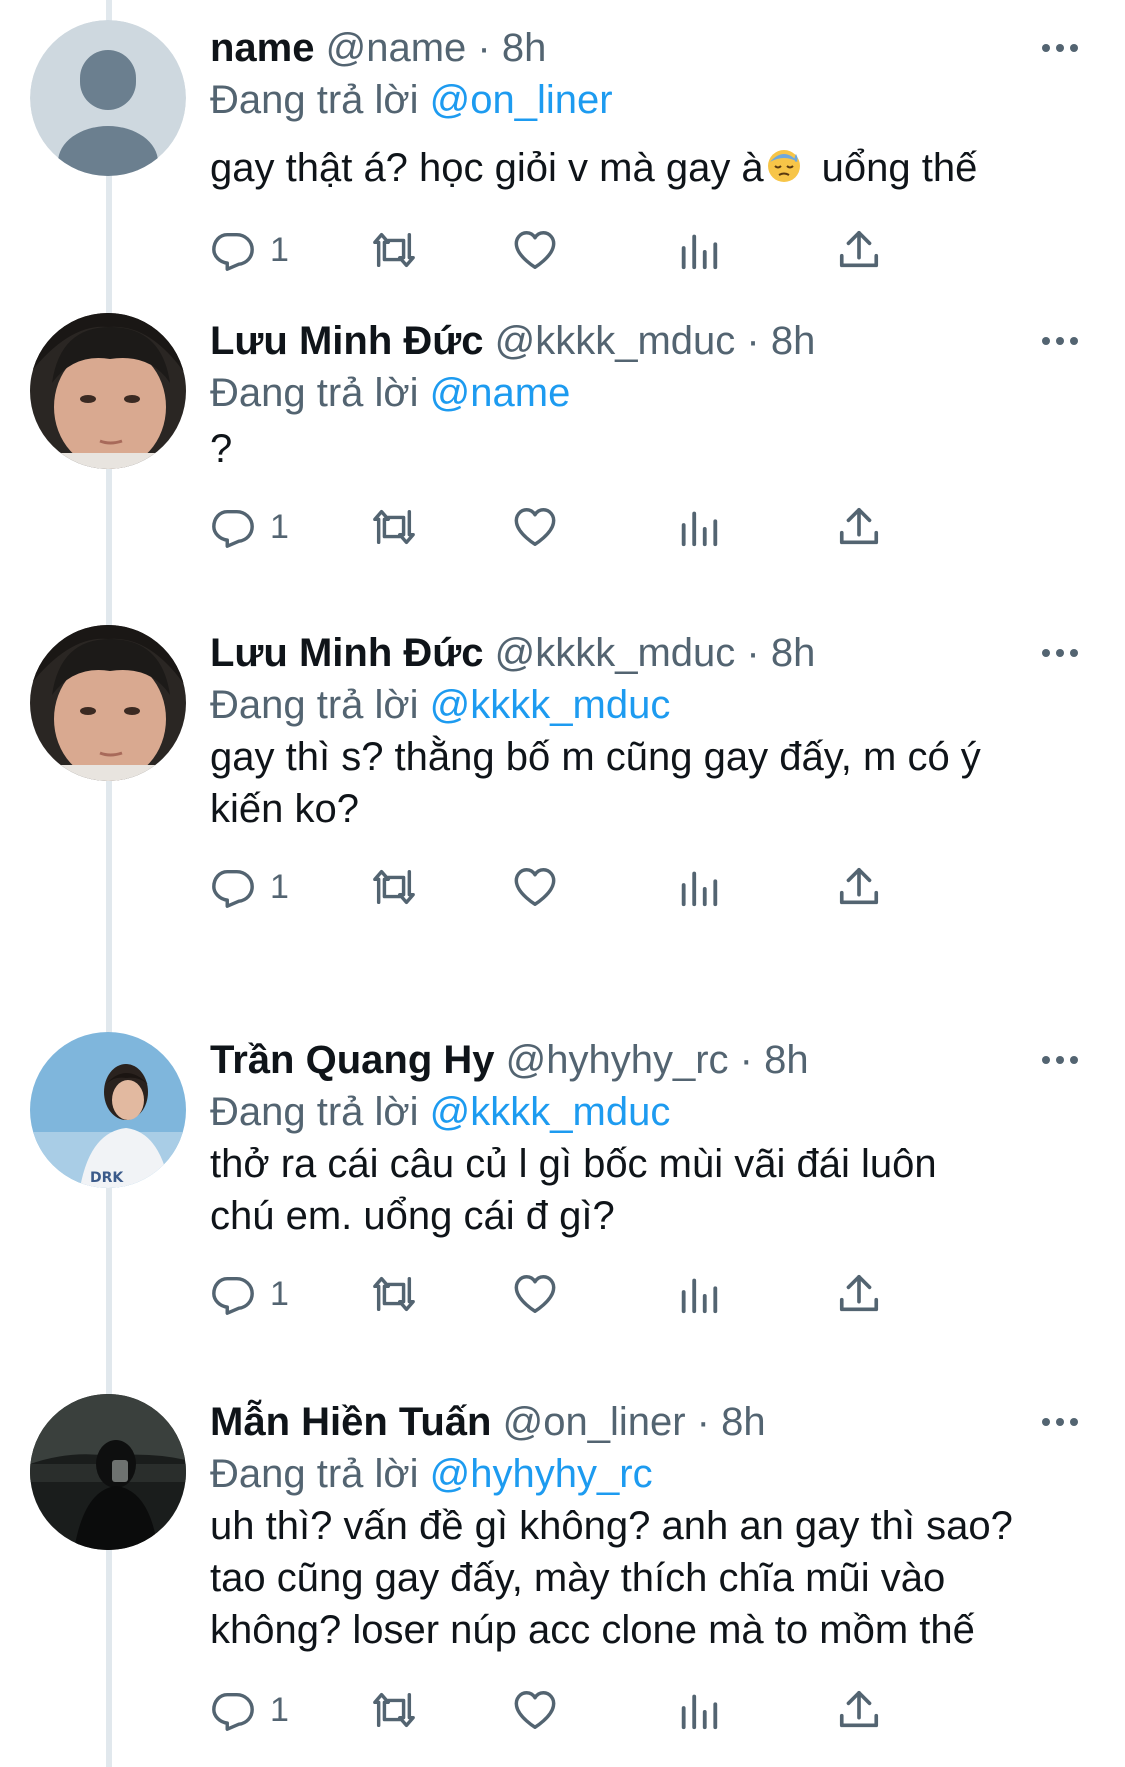 The height and width of the screenshot is (1767, 1125). I want to click on replying-to-handle: @on_liner, so click(521, 100).